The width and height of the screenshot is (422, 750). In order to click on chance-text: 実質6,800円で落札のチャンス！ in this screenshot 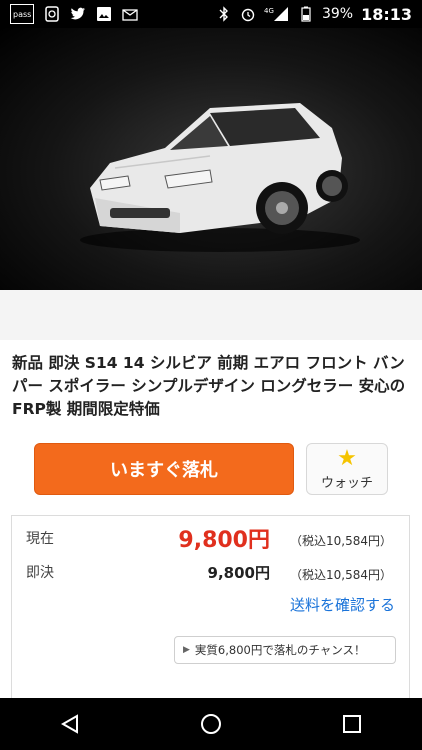, I will do `click(280, 650)`.